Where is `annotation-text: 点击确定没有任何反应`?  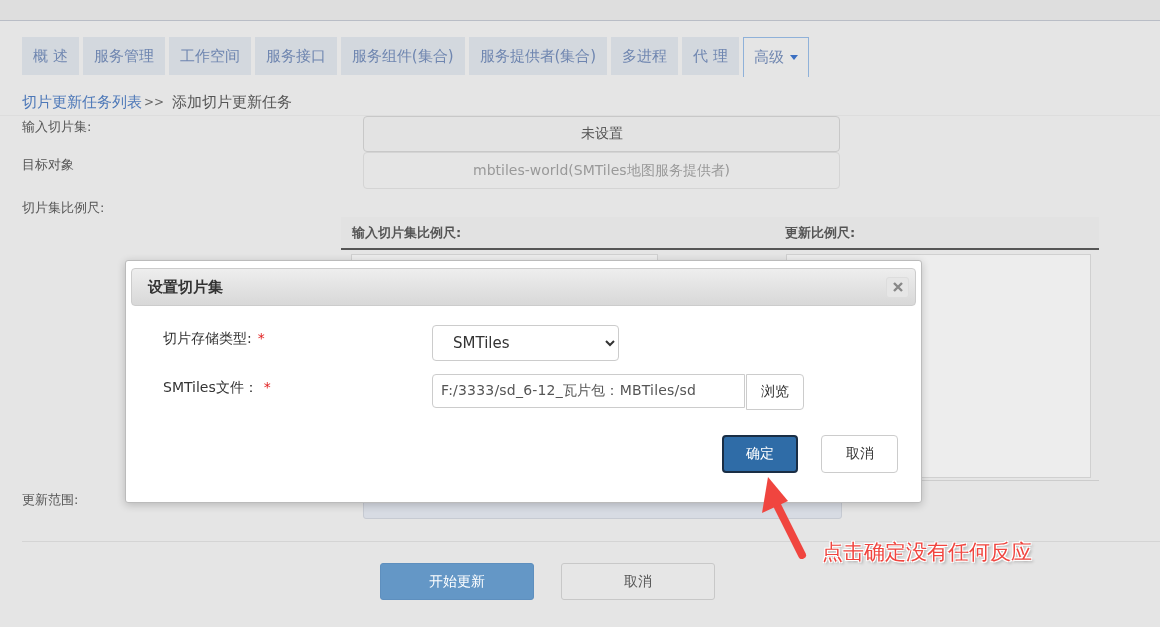
annotation-text: 点击确定没有任何反应 is located at coordinates (927, 552).